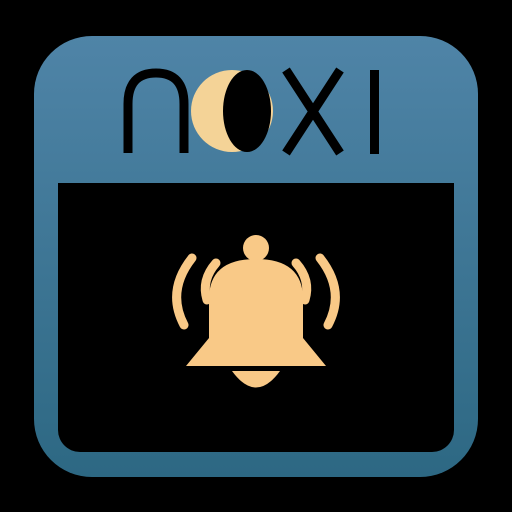 This screenshot has width=512, height=512. Describe the element at coordinates (374, 112) in the screenshot. I see `logo-letter-i` at that location.